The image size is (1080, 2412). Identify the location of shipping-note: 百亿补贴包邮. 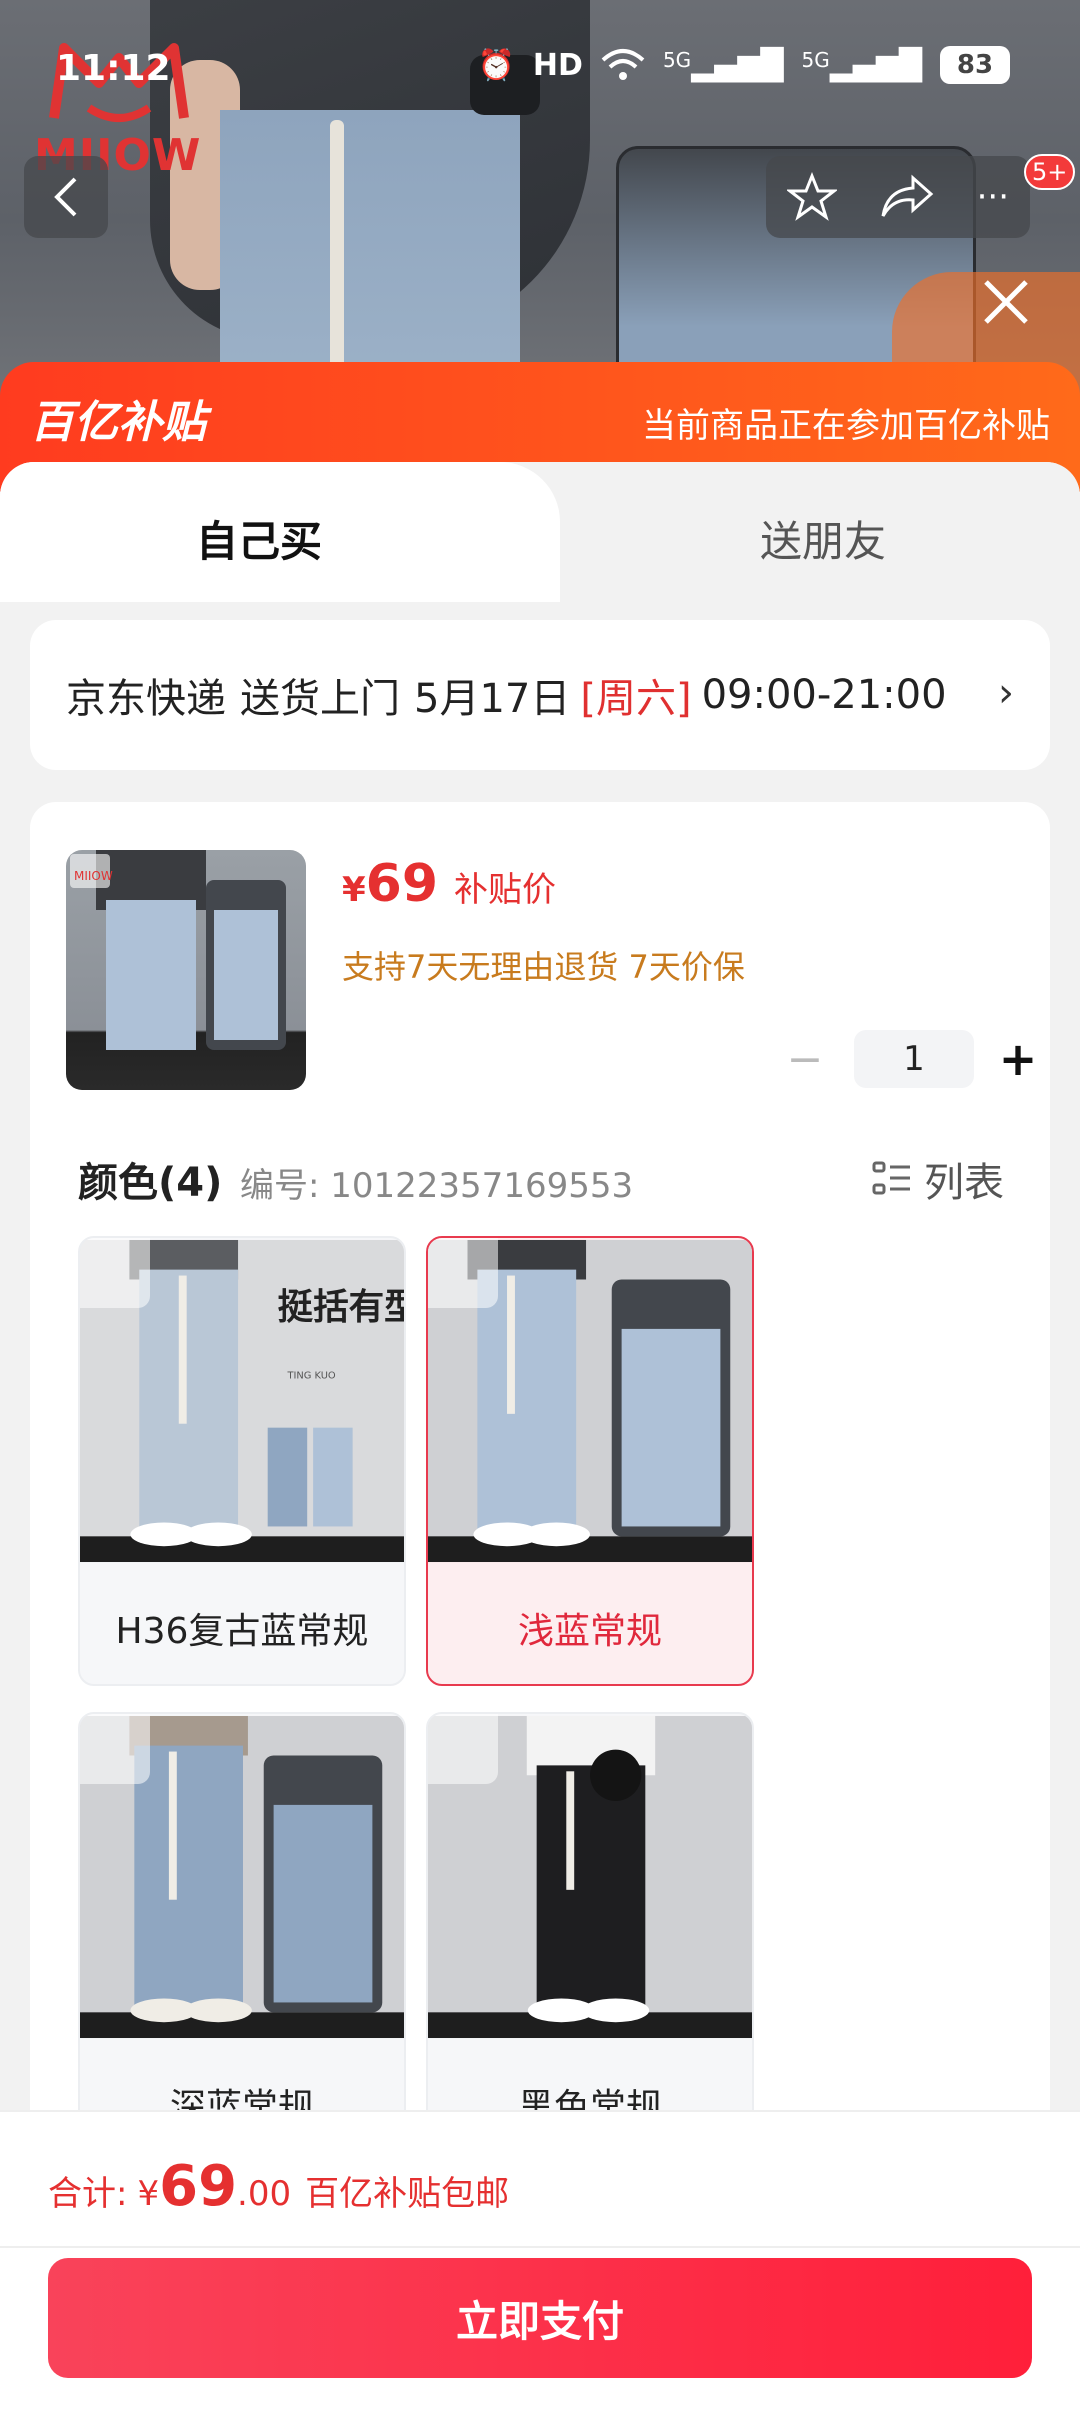
(407, 2194).